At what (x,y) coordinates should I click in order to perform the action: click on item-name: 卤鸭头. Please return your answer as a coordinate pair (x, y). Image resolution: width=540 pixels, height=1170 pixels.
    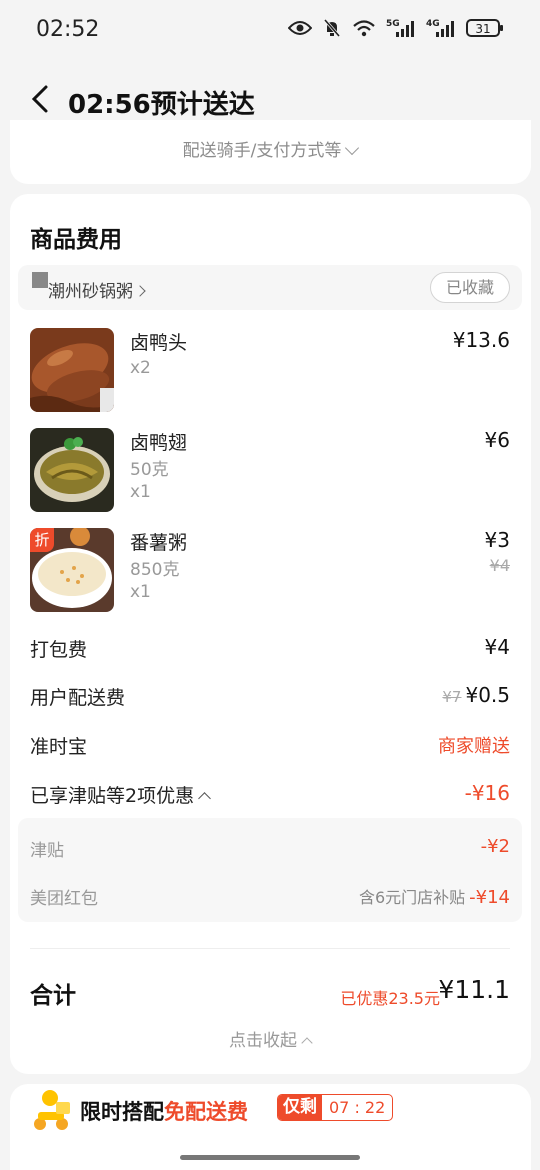
    Looking at the image, I should click on (159, 343).